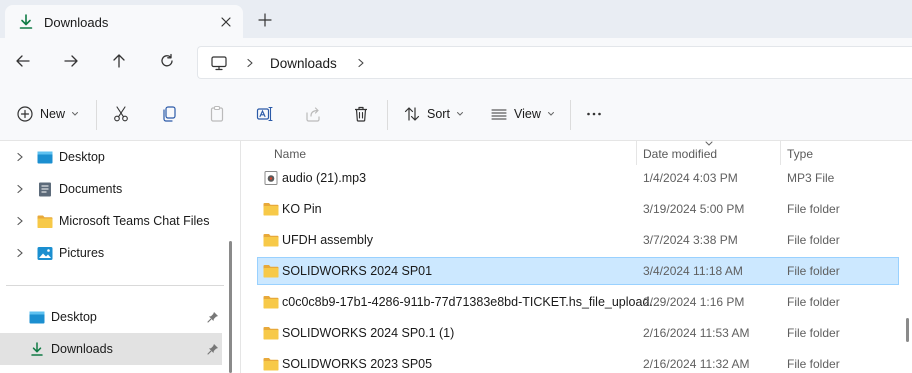 This screenshot has height=373, width=912. Describe the element at coordinates (167, 61) in the screenshot. I see `refresh-icon` at that location.